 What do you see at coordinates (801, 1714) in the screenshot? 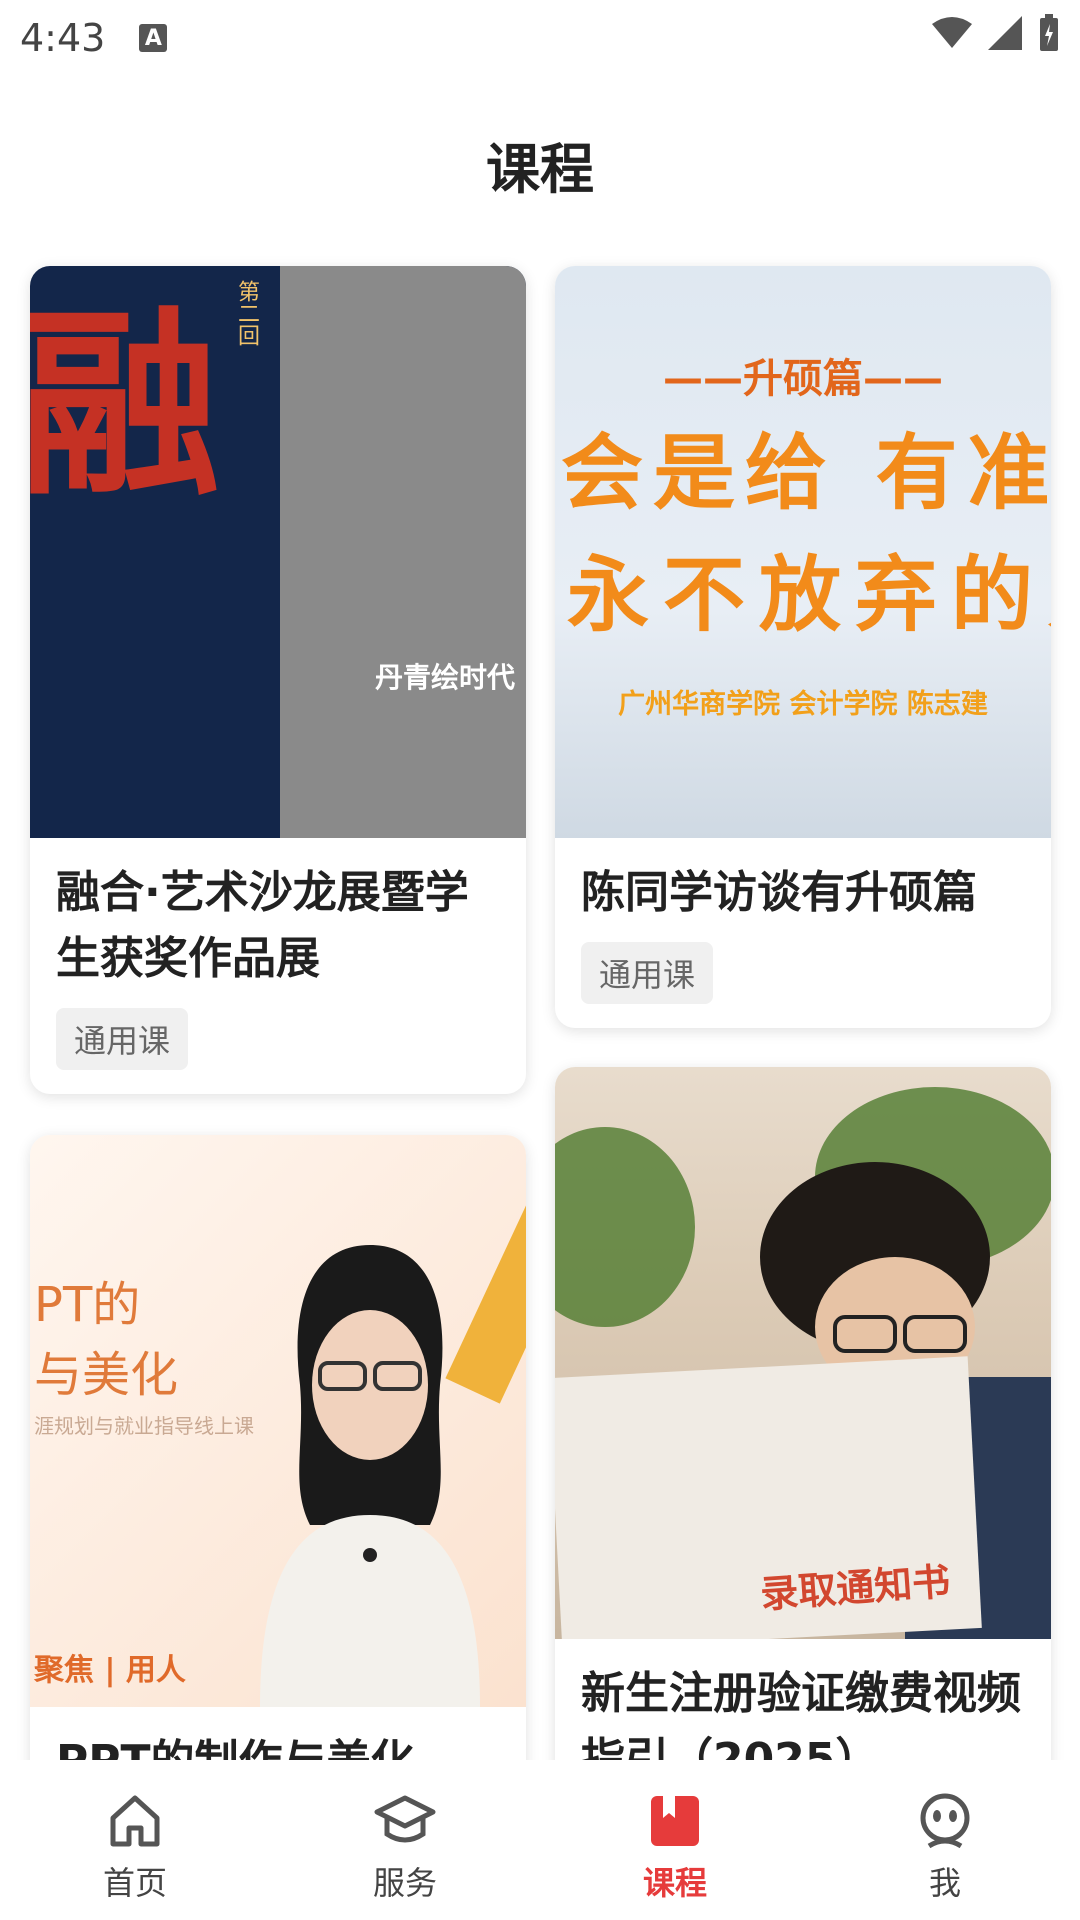
I see `course-title: 新生注册验证缴费视频指引（2025）` at bounding box center [801, 1714].